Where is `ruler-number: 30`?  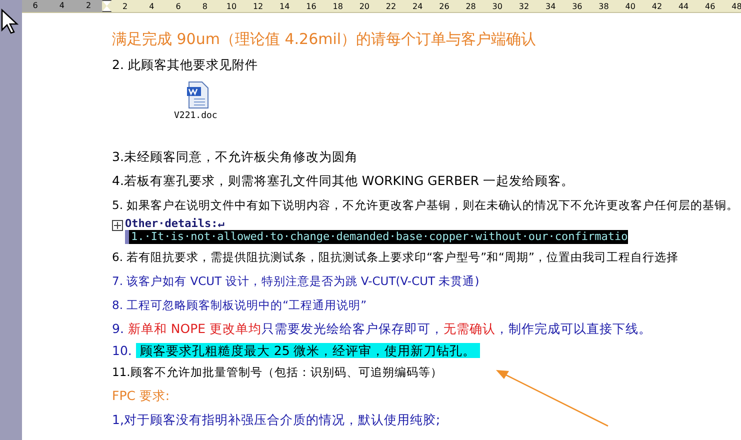 ruler-number: 30 is located at coordinates (497, 6).